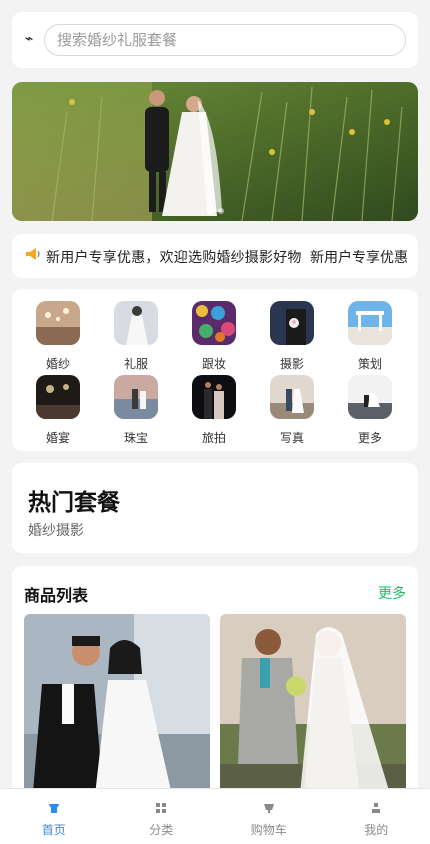  I want to click on category-item-wedding-dress: 婚纱, so click(58, 336).